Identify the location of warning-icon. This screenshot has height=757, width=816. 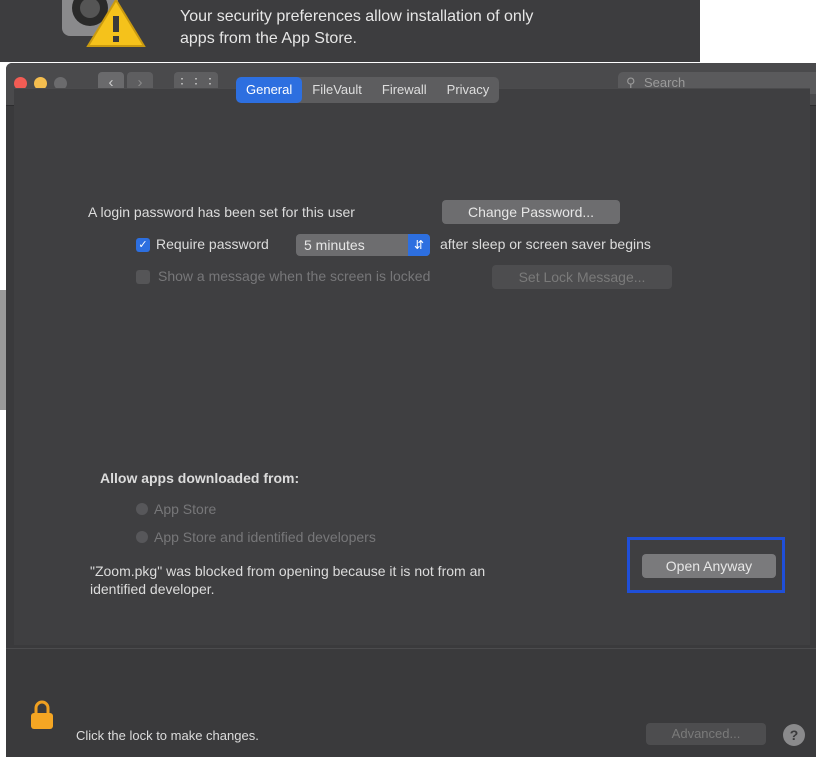
(104, 23).